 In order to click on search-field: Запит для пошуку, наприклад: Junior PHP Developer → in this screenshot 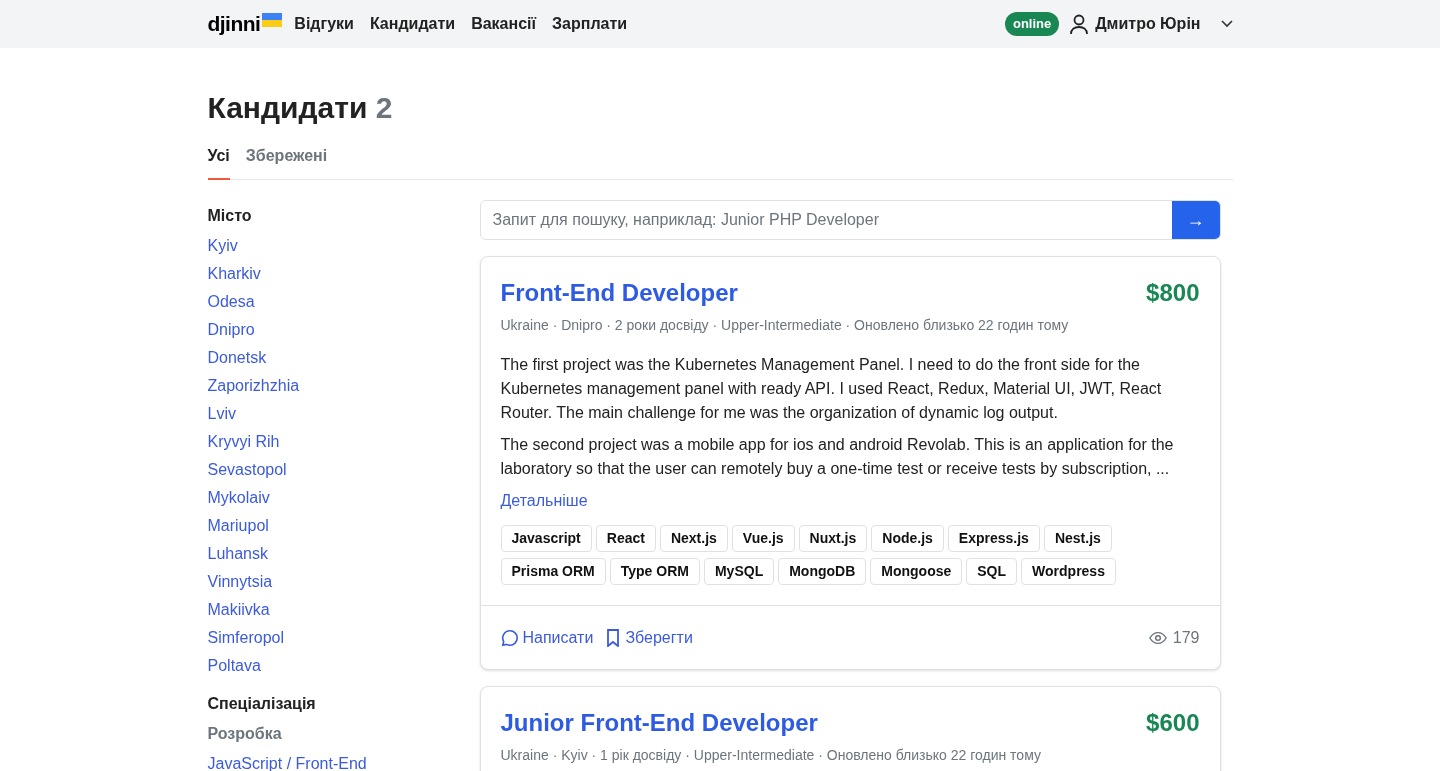, I will do `click(850, 220)`.